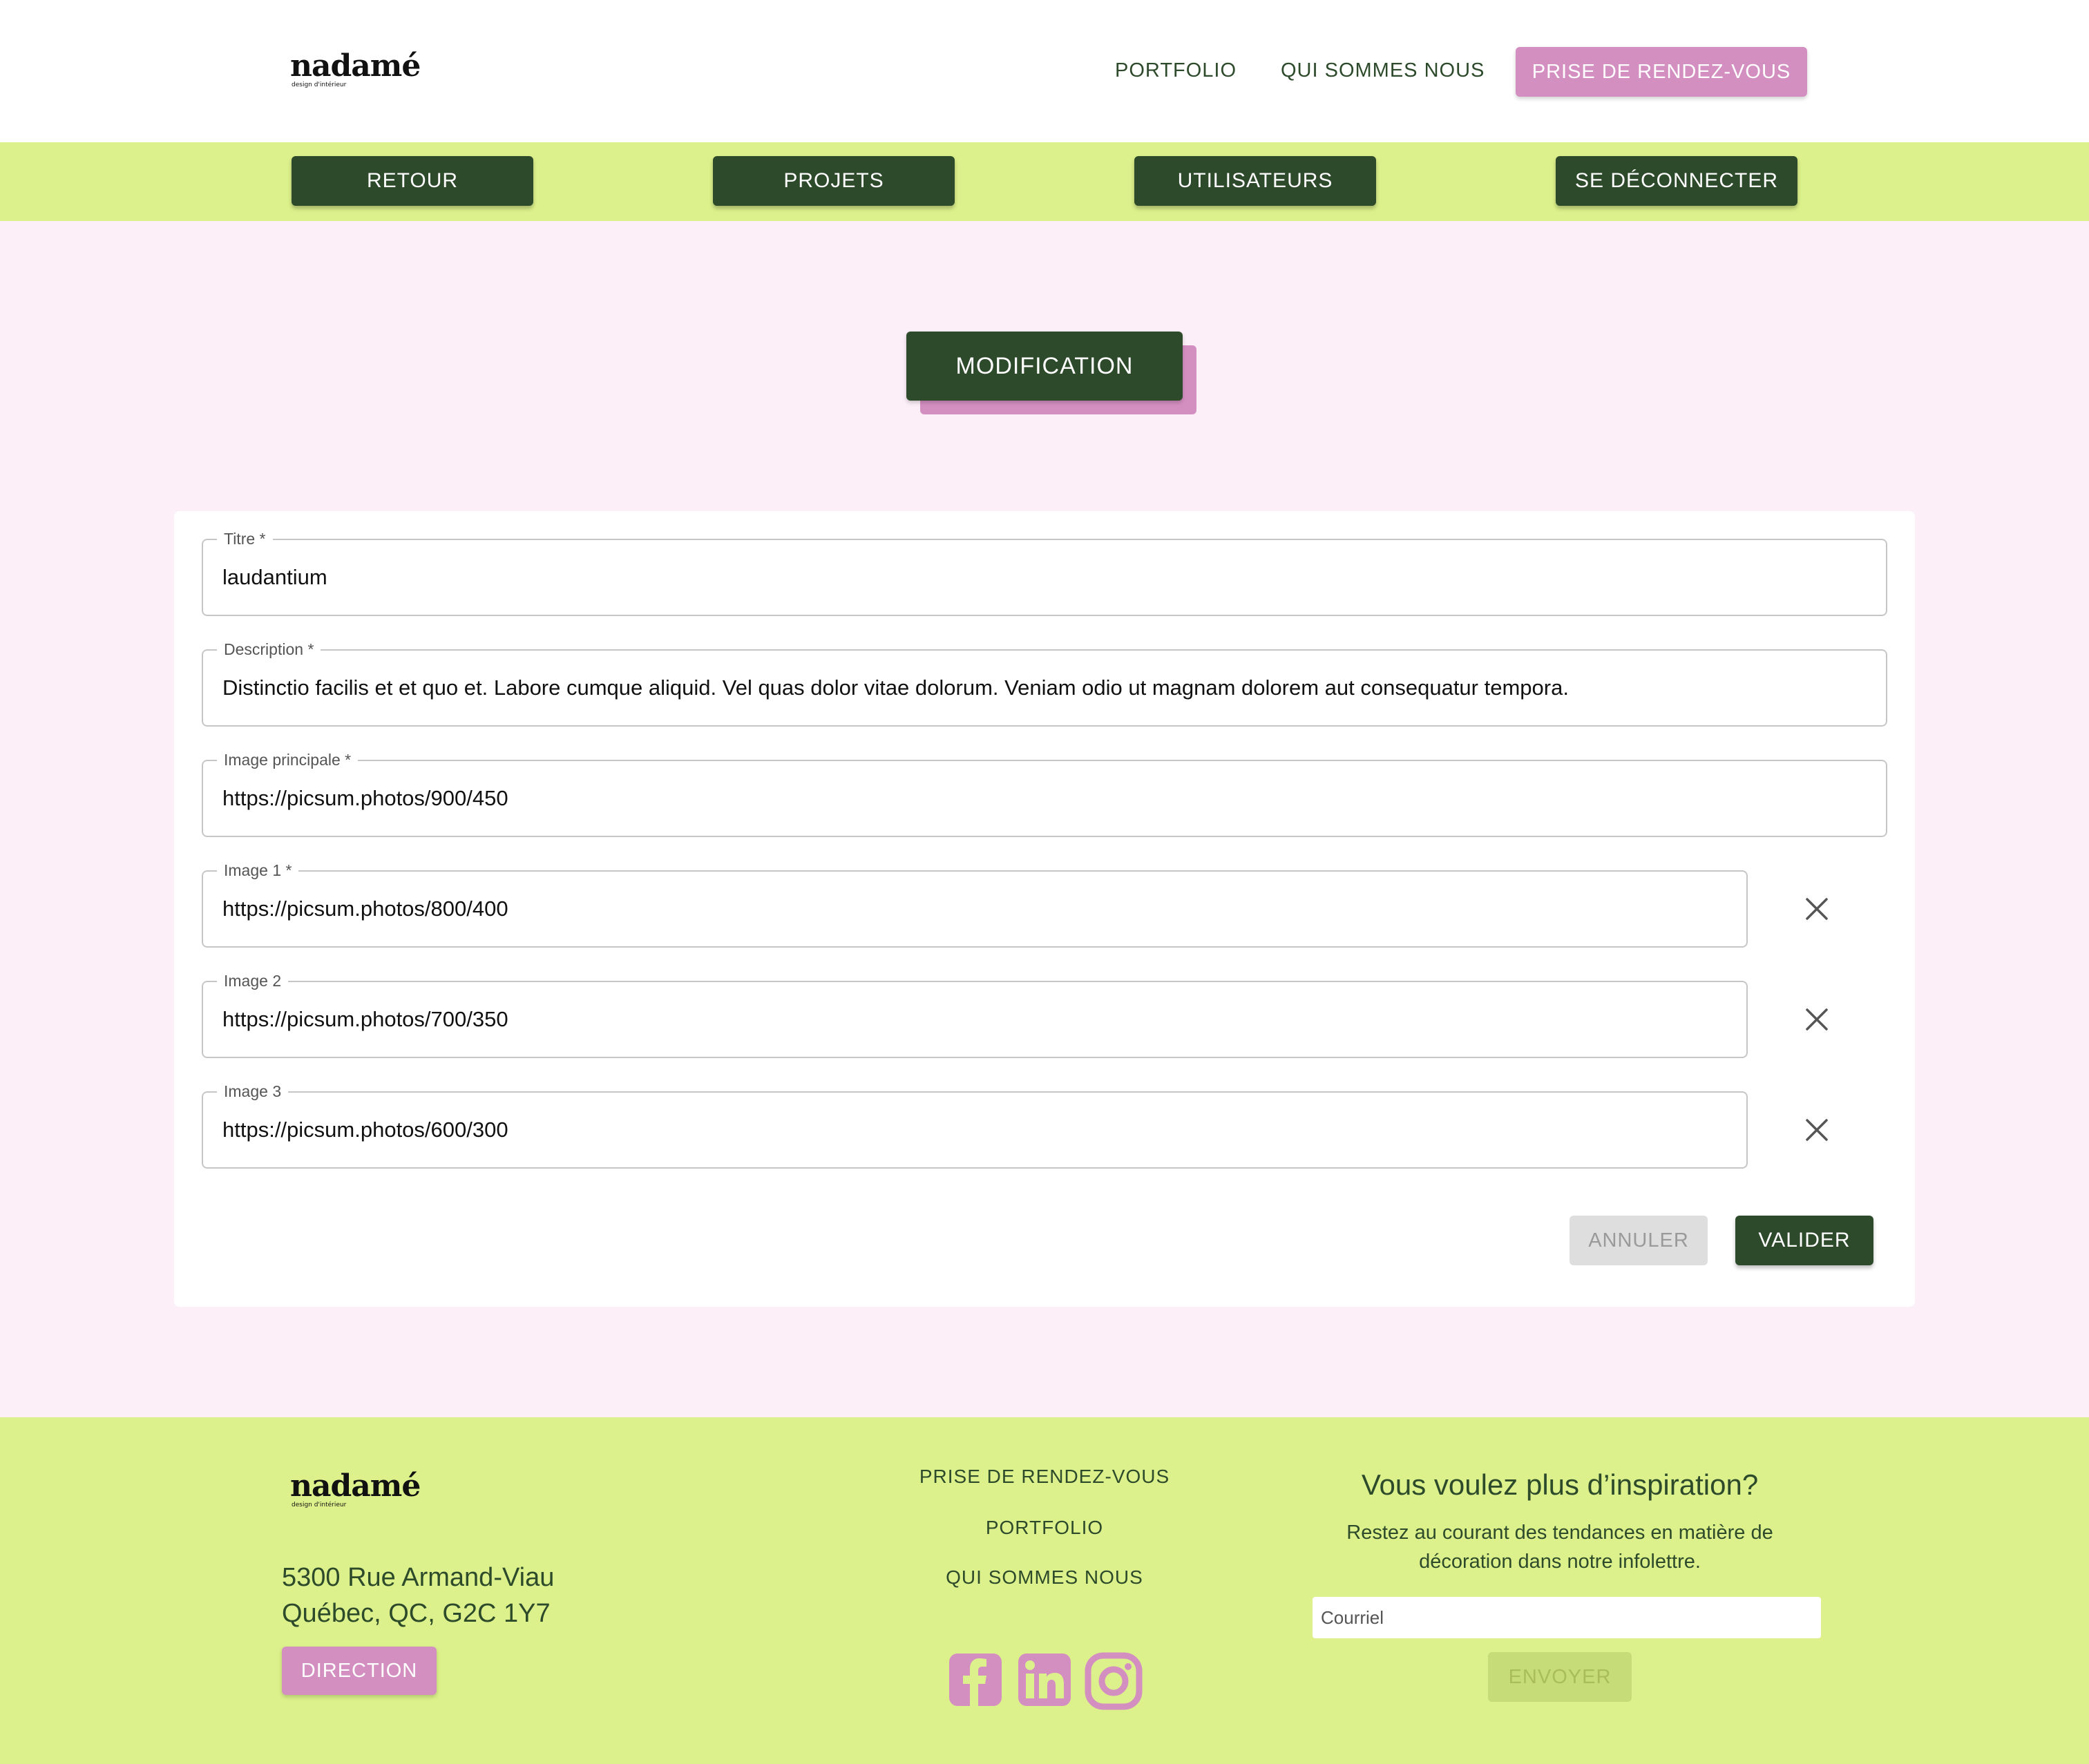  I want to click on facebook-icon, so click(975, 1680).